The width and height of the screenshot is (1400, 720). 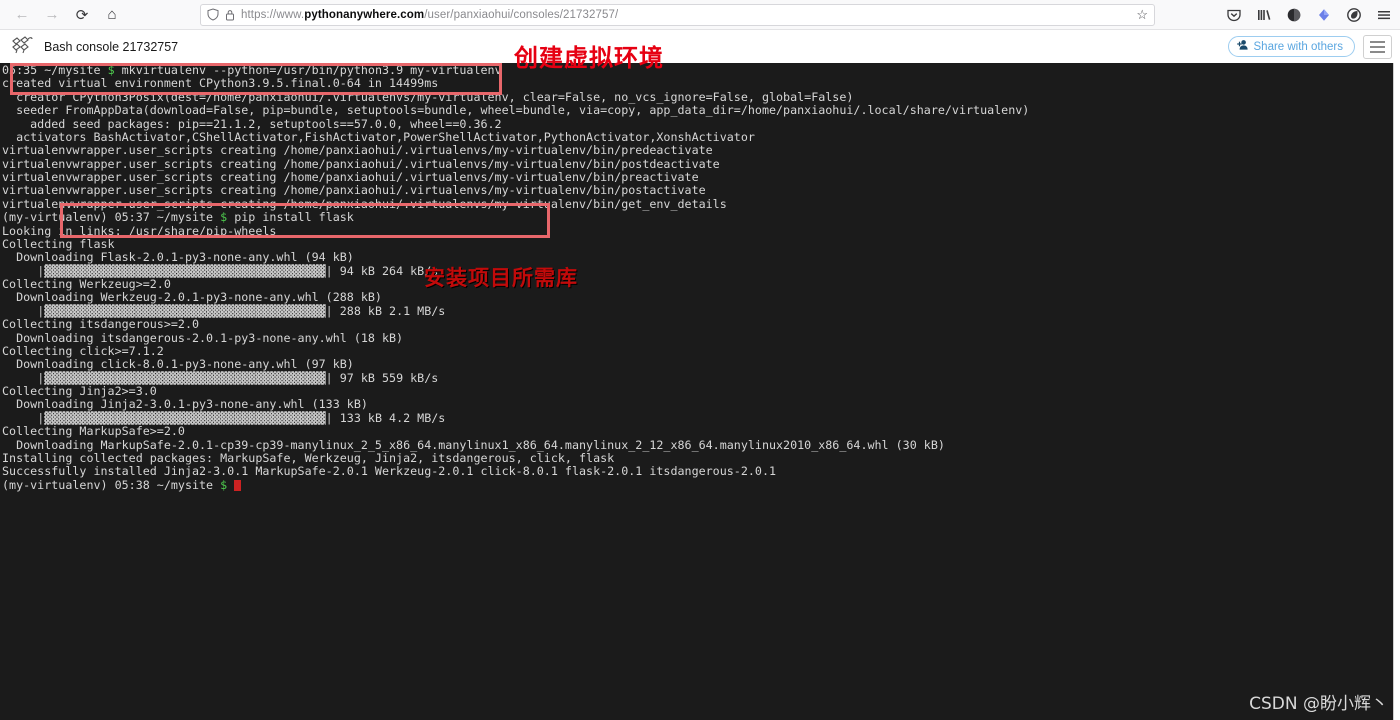 I want to click on container-tabs-icon, so click(x=1354, y=15).